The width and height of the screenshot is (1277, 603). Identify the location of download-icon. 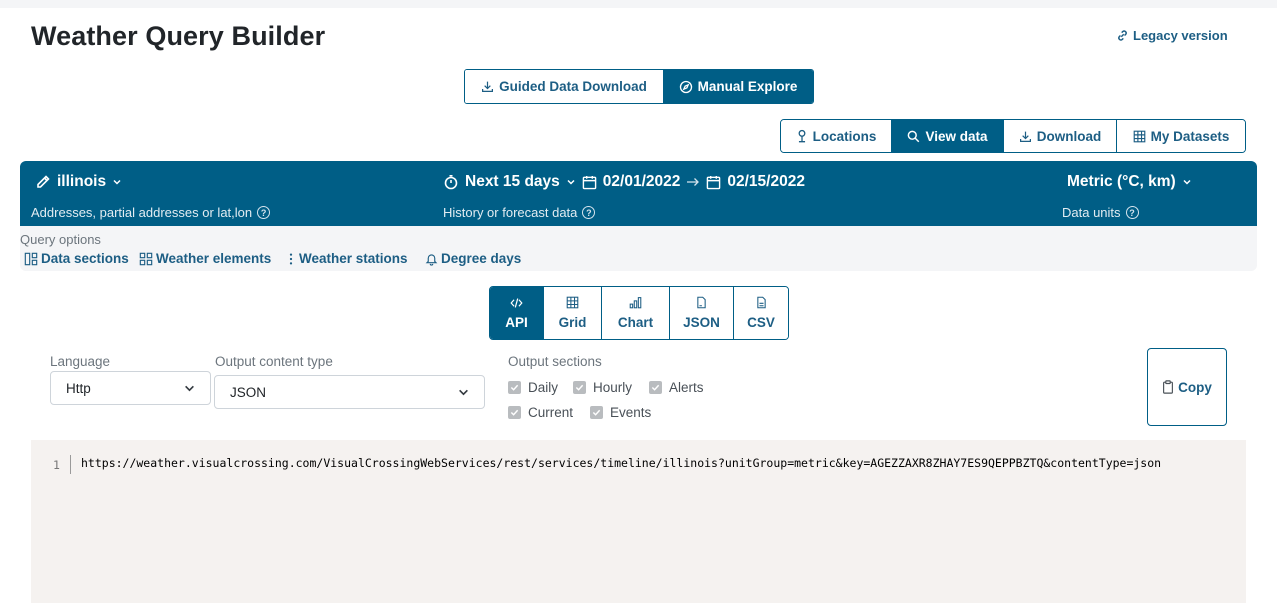
(487, 86).